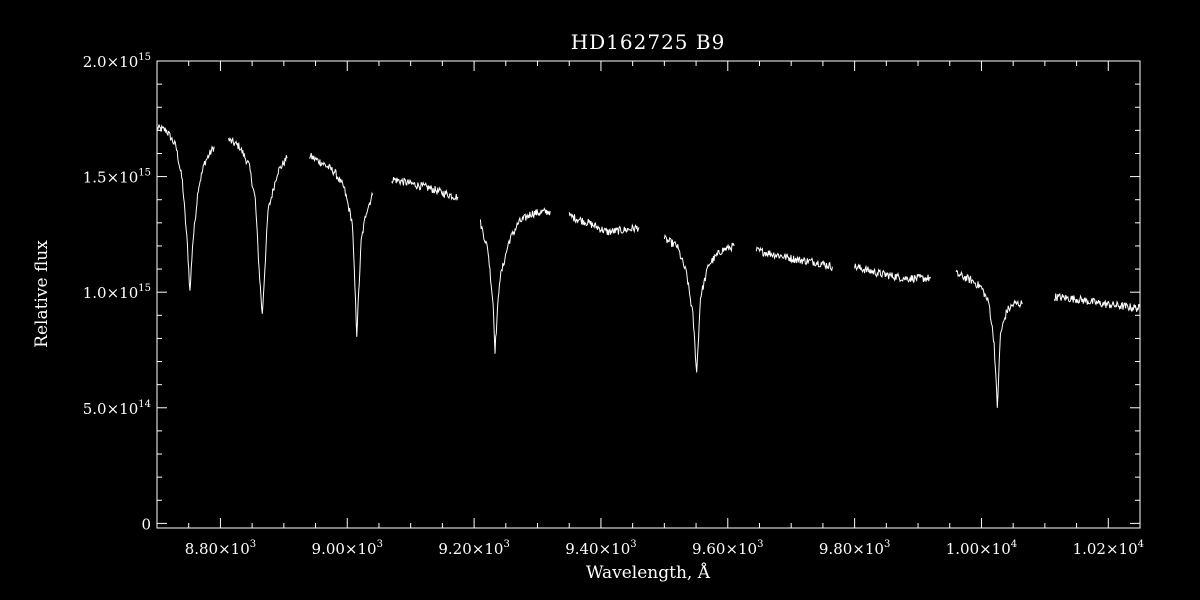 The image size is (1200, 600). I want to click on y-tick-label: 0, so click(146, 524).